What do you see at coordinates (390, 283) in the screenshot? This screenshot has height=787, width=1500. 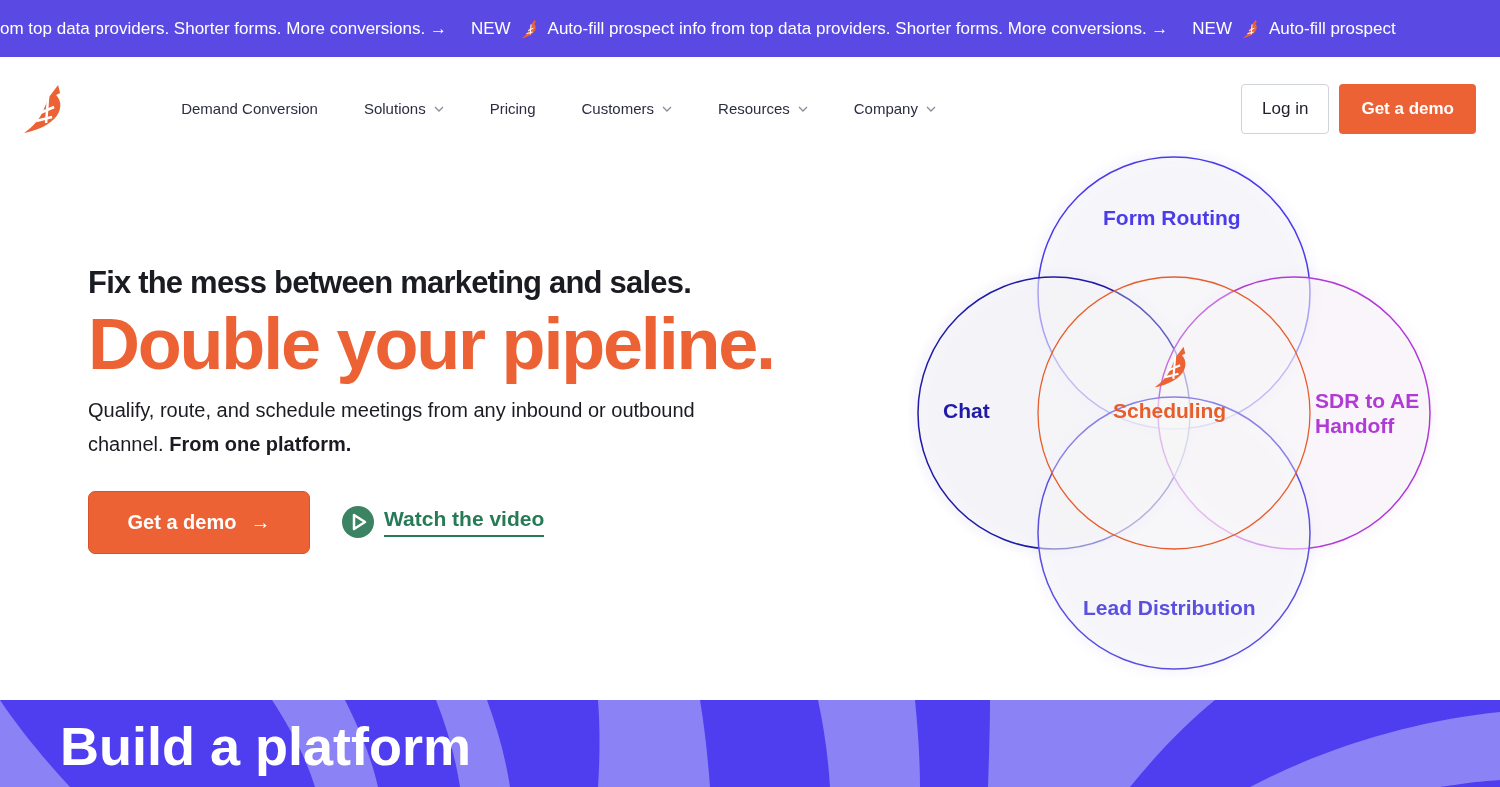 I see `hero-eyebrow: Fix the mess between marketing and sales.` at bounding box center [390, 283].